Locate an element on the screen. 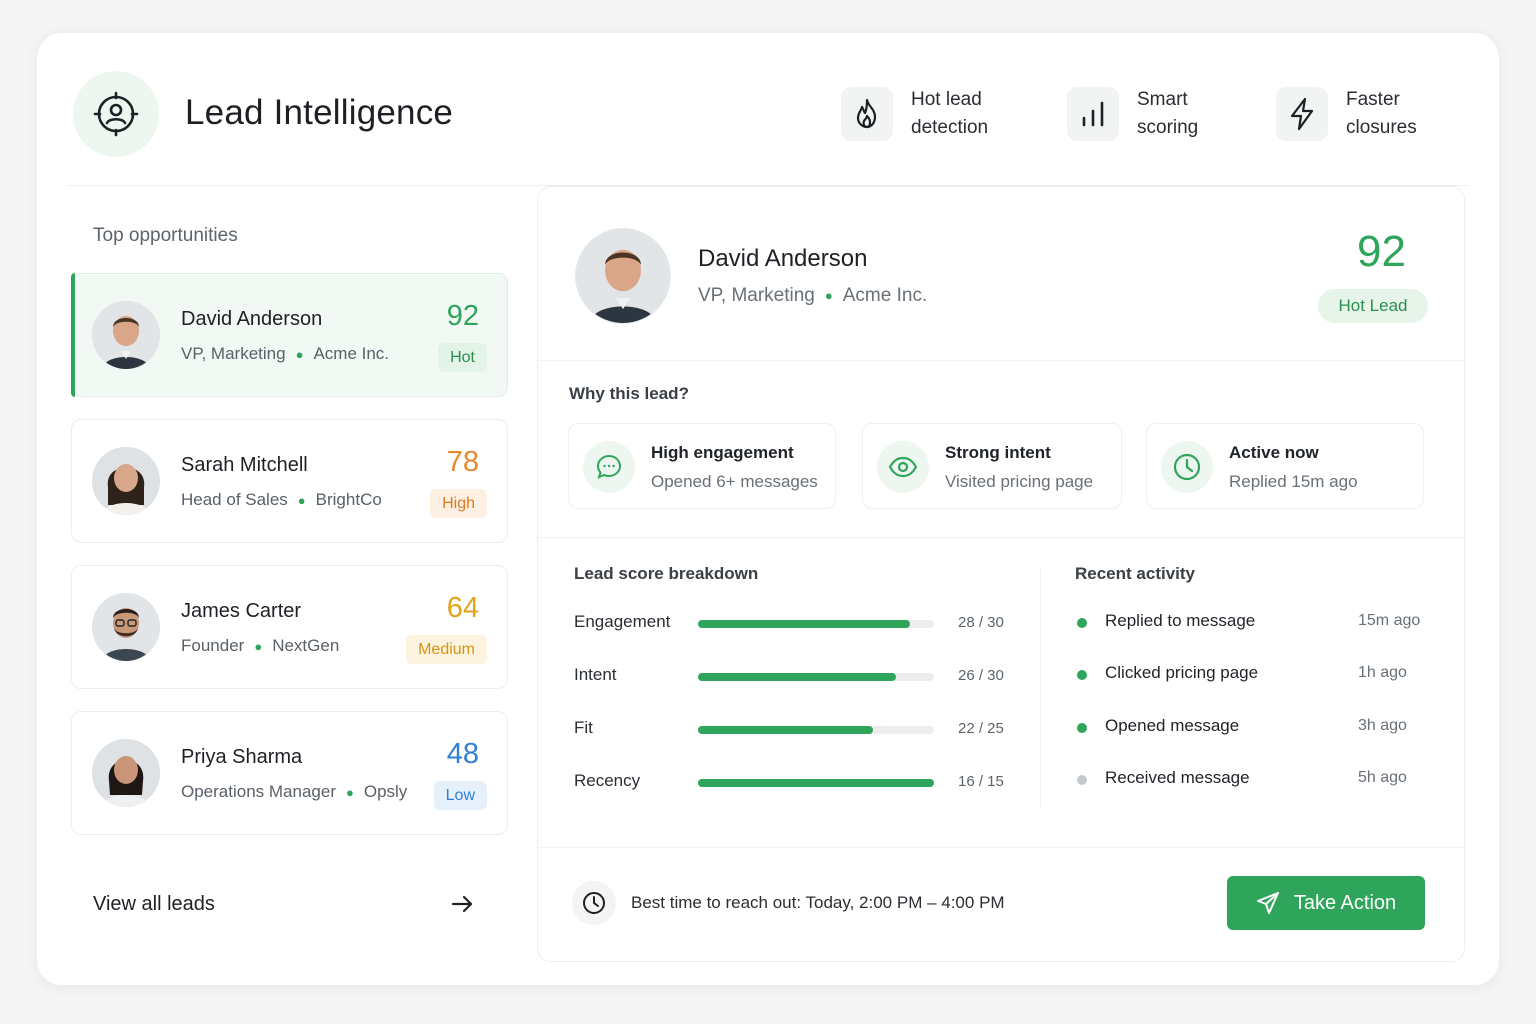  column-divider is located at coordinates (1040, 687).